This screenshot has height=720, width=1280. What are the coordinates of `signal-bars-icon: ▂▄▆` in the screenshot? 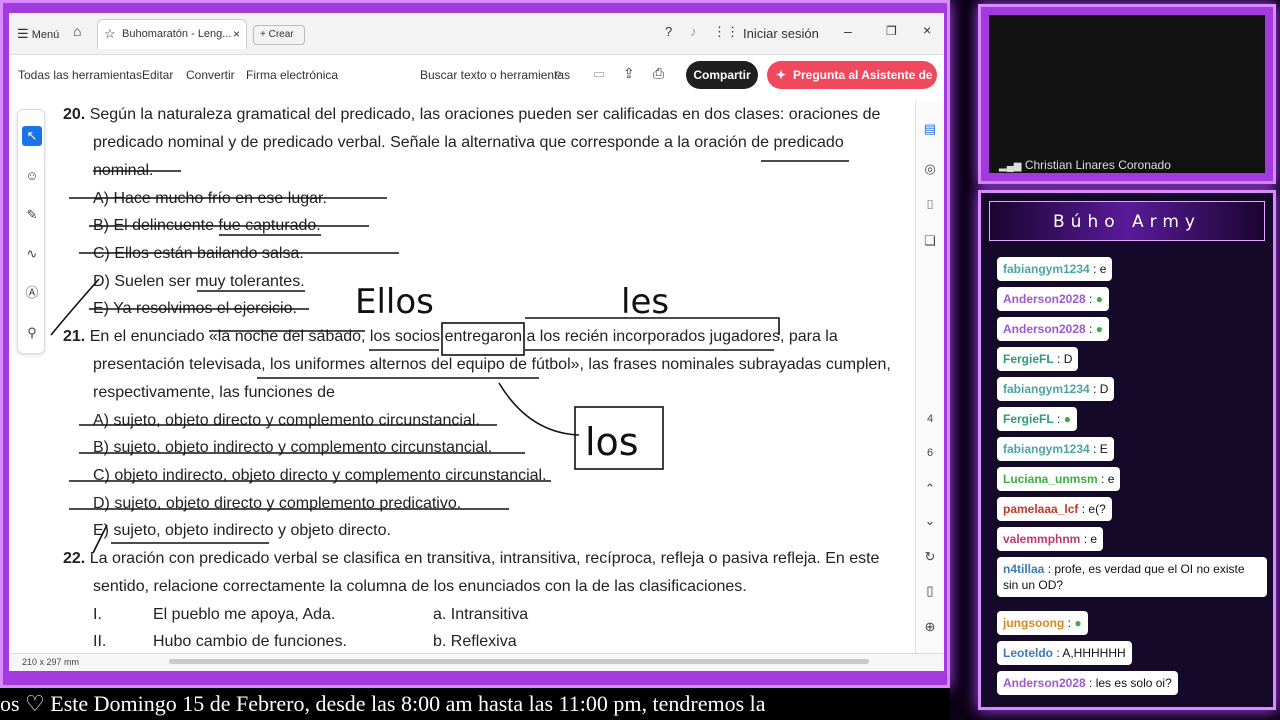 It's located at (1010, 166).